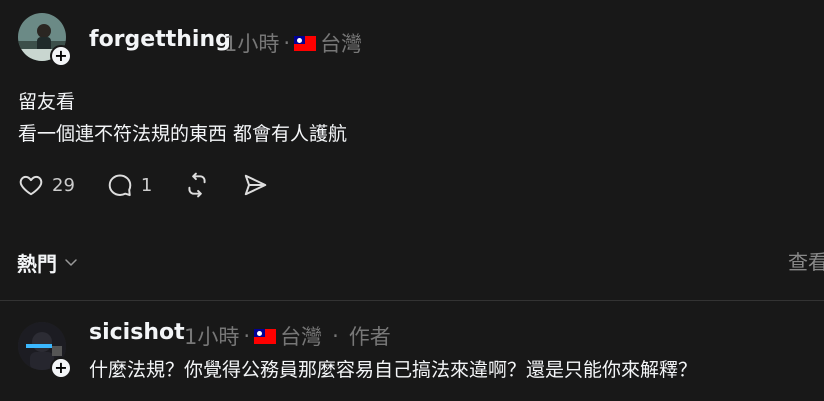 This screenshot has height=401, width=824. Describe the element at coordinates (806, 260) in the screenshot. I see `view-activity-link: 查看` at that location.